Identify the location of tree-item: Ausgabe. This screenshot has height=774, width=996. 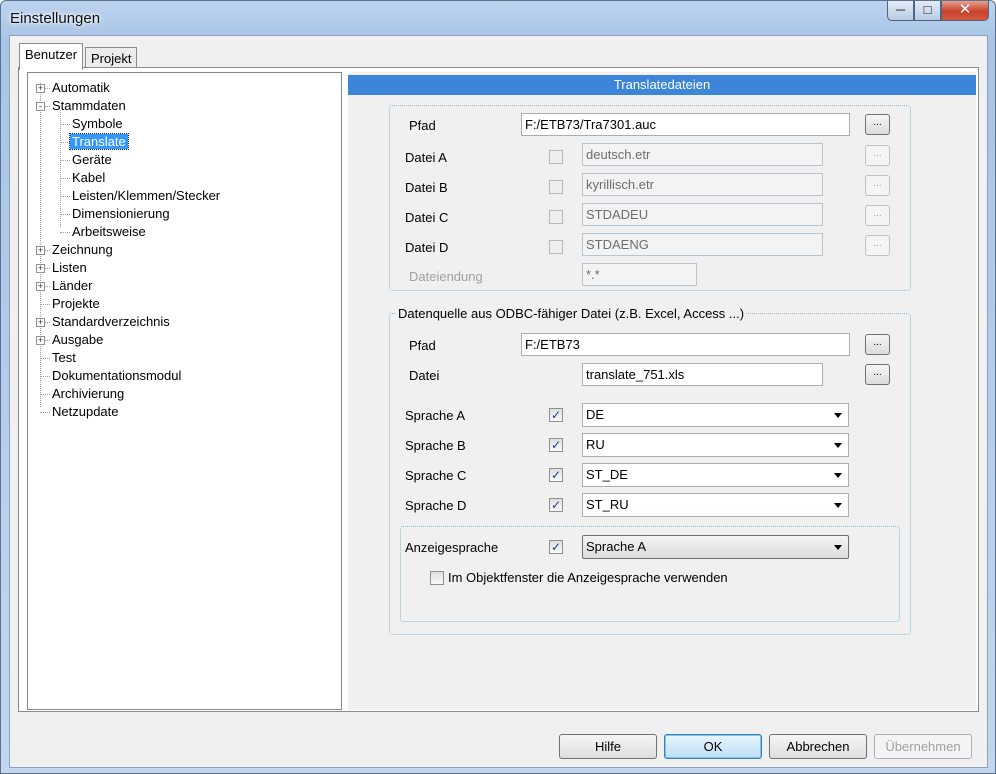
(77, 340).